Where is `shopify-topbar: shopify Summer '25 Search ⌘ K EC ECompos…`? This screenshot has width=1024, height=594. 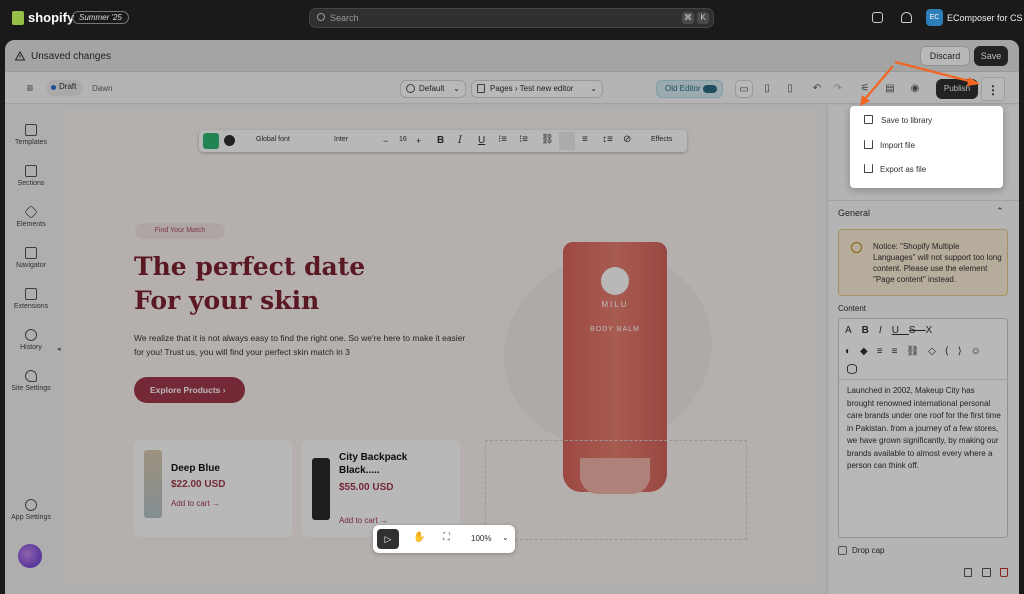
shopify-topbar: shopify Summer '25 Search ⌘ K EC ECompos… is located at coordinates (512, 18).